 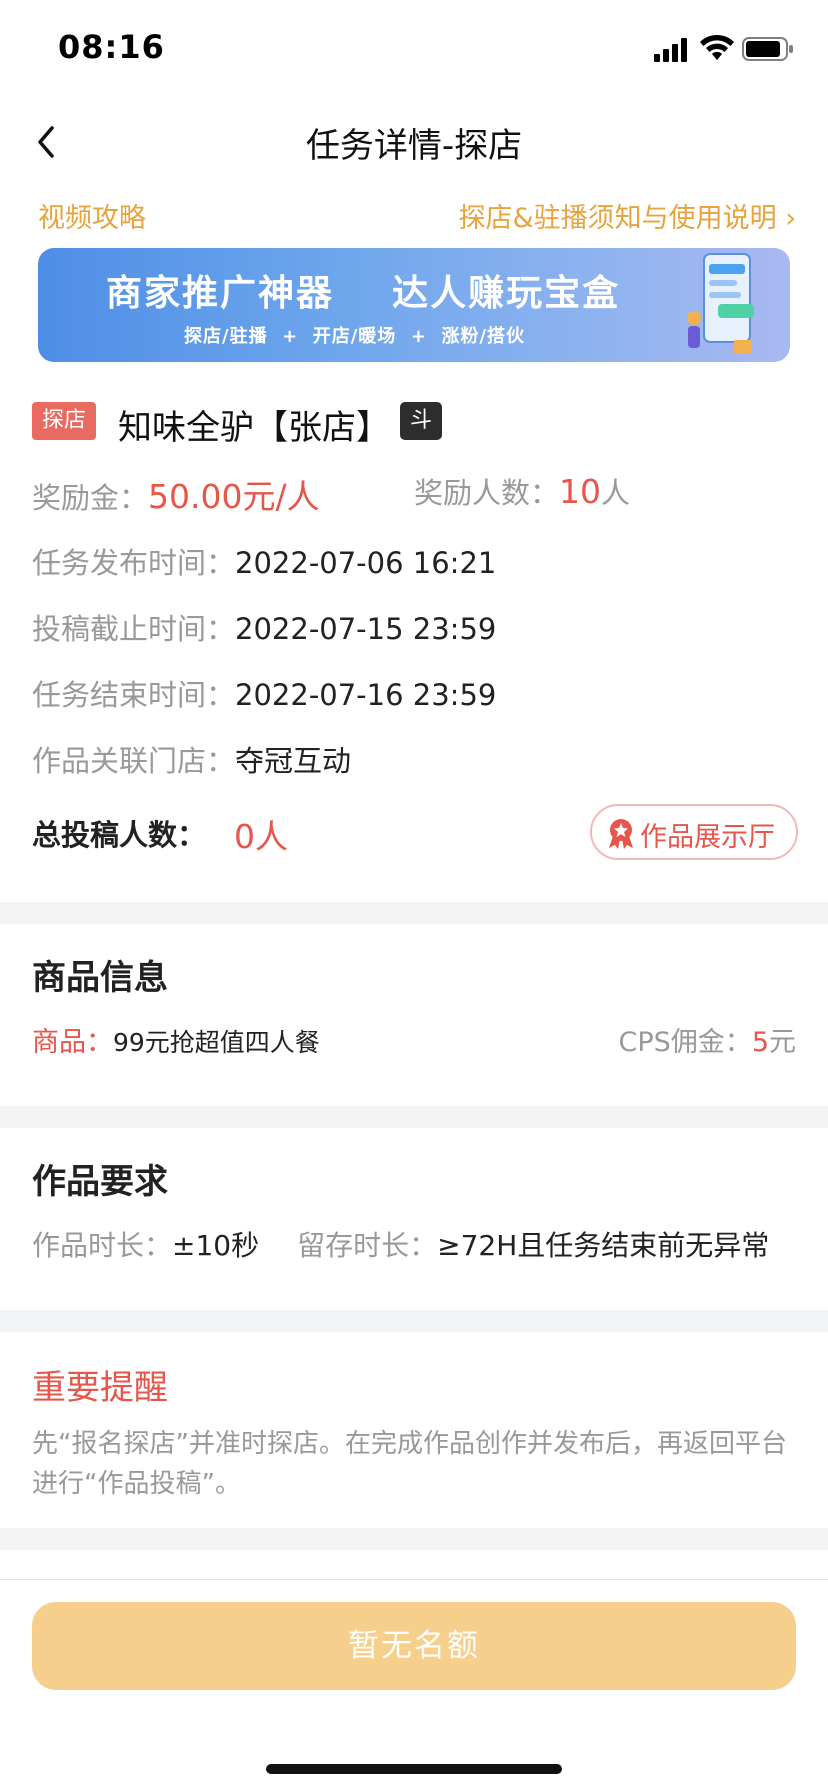 What do you see at coordinates (421, 421) in the screenshot?
I see `platform-badge: 斗` at bounding box center [421, 421].